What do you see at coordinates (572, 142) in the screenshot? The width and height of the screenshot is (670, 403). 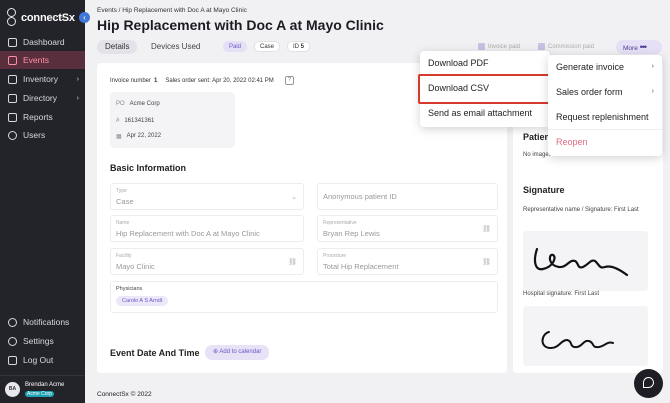 I see `menu-item-reopen: Reopen` at bounding box center [572, 142].